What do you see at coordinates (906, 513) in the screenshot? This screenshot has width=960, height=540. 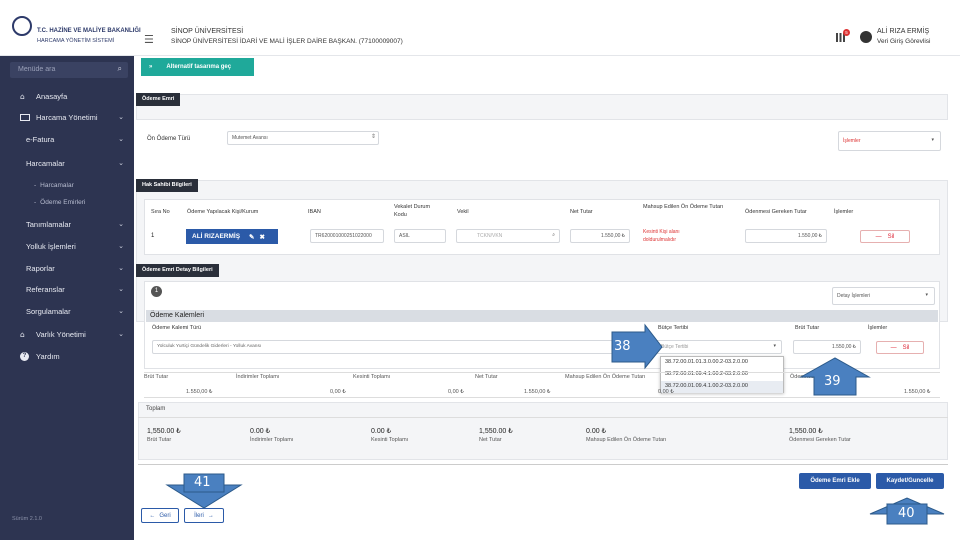 I see `callout-40: 40` at bounding box center [906, 513].